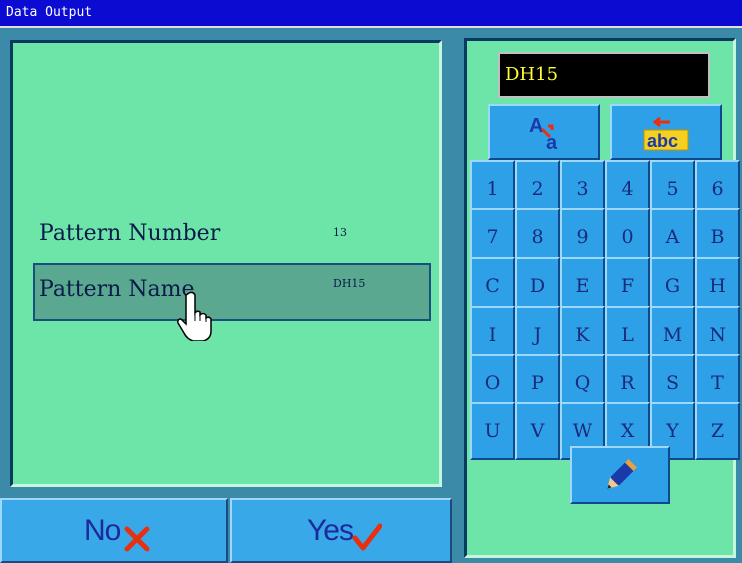 Image resolution: width=742 pixels, height=563 pixels. Describe the element at coordinates (367, 537) in the screenshot. I see `checkmark-icon` at that location.